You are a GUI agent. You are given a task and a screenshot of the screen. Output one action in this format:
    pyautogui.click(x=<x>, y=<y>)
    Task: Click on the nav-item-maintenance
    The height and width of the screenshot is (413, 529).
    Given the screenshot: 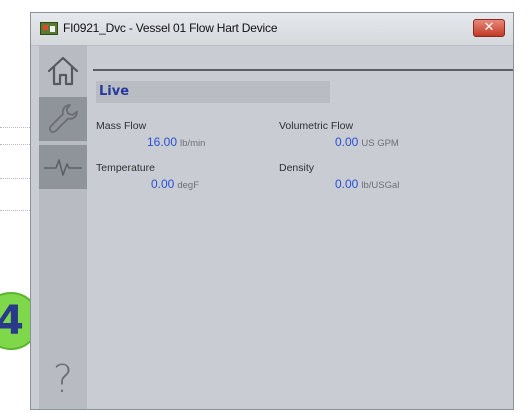 What is the action you would take?
    pyautogui.click(x=63, y=119)
    